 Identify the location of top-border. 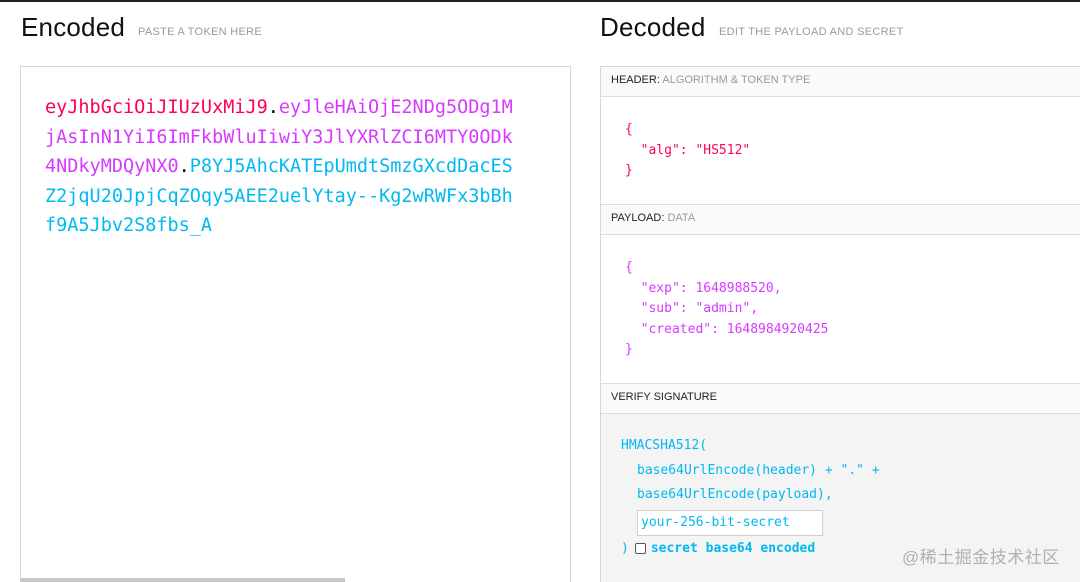
(540, 1).